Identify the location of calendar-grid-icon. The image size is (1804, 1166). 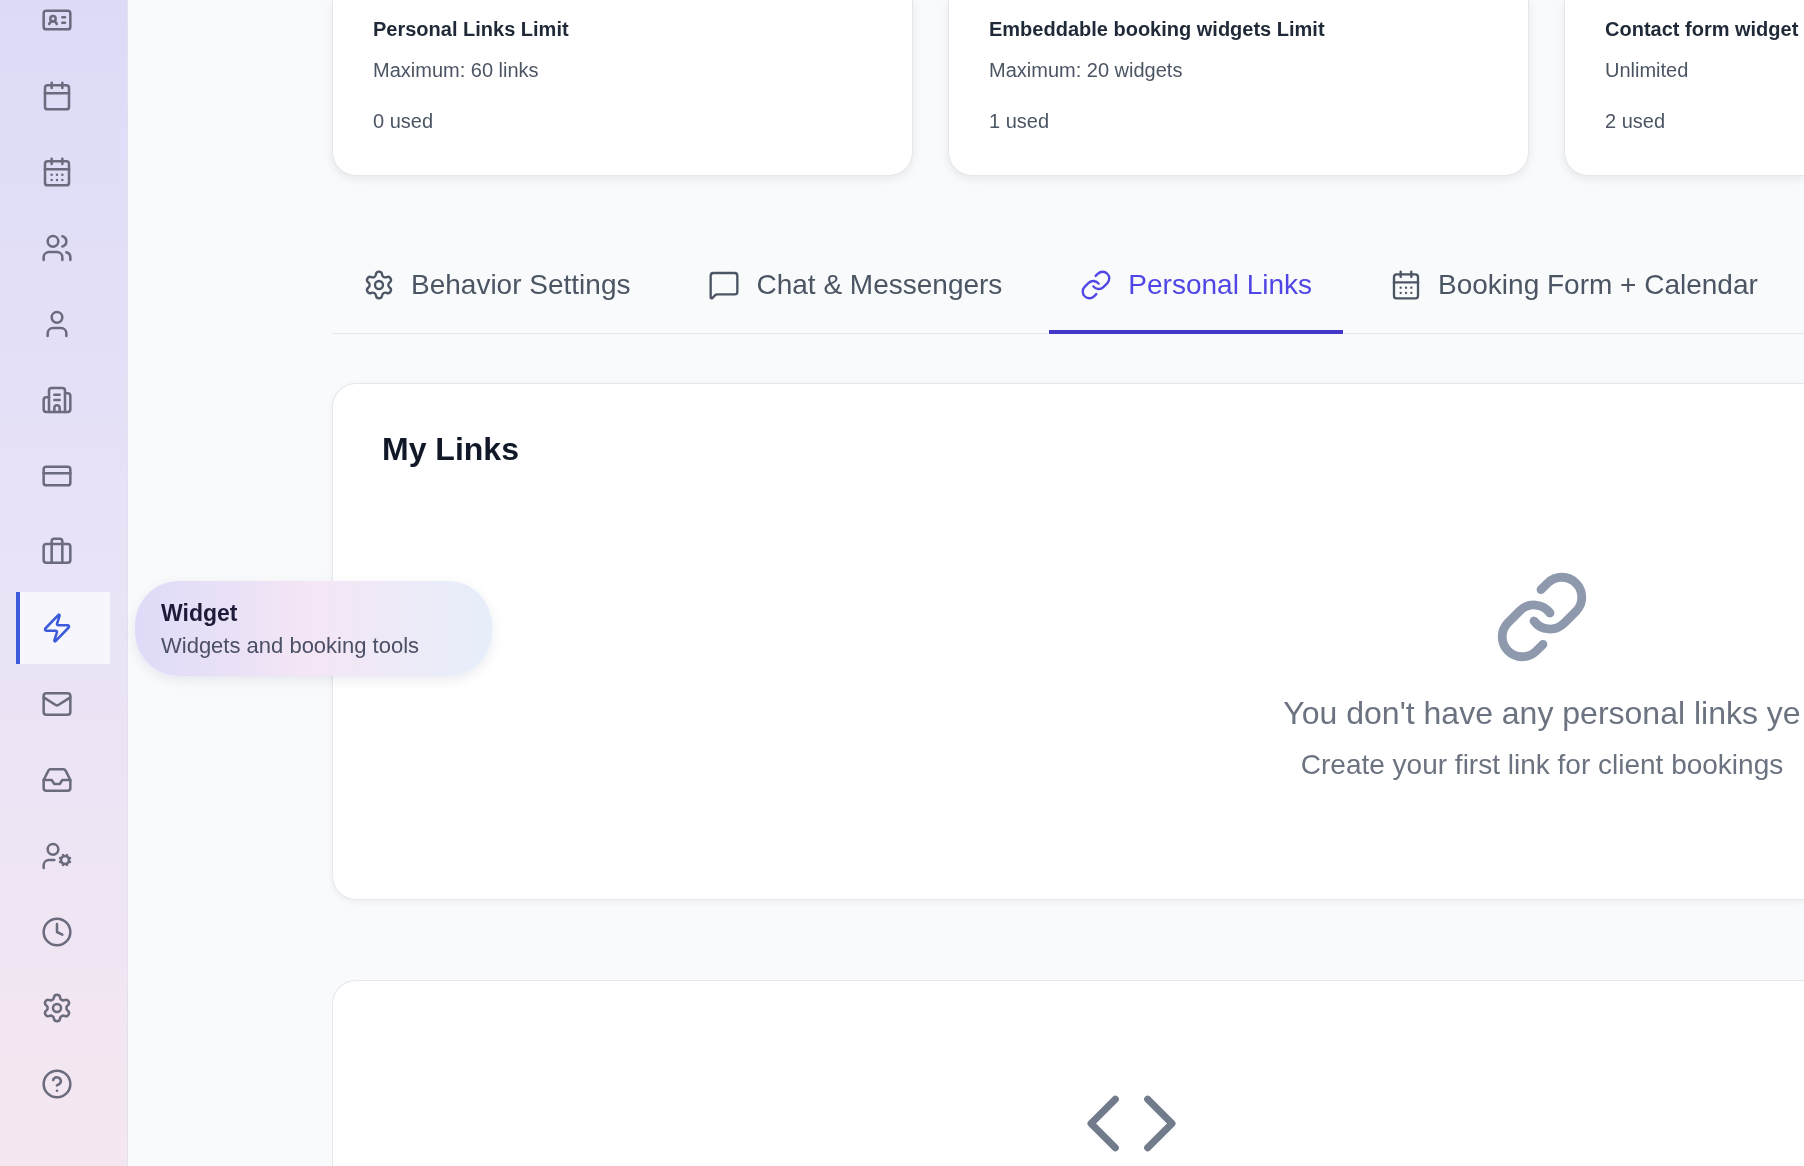
(57, 172).